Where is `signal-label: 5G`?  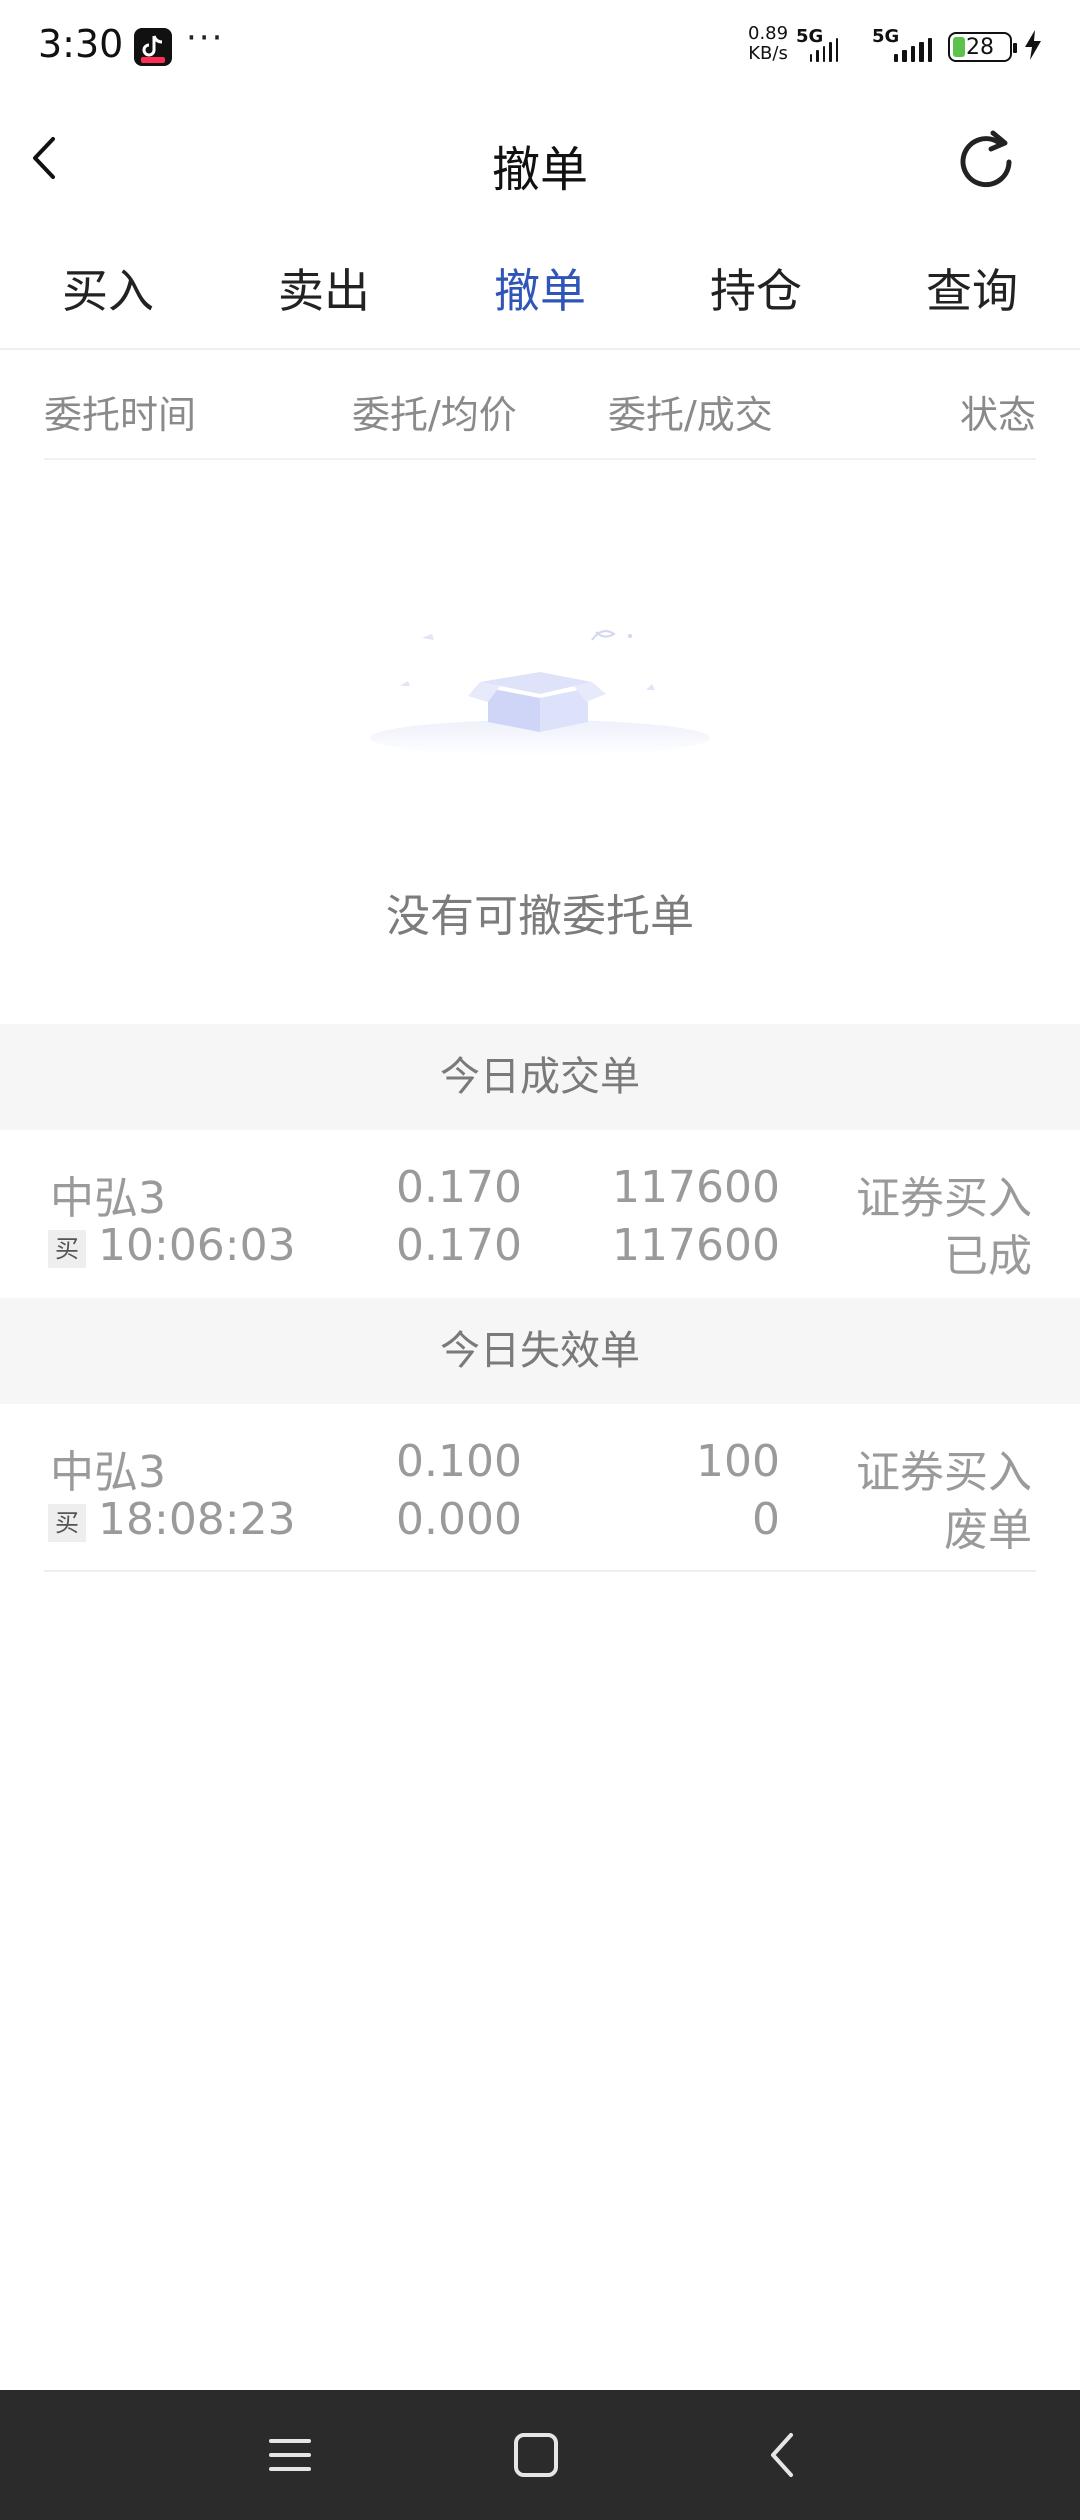
signal-label: 5G is located at coordinates (810, 36).